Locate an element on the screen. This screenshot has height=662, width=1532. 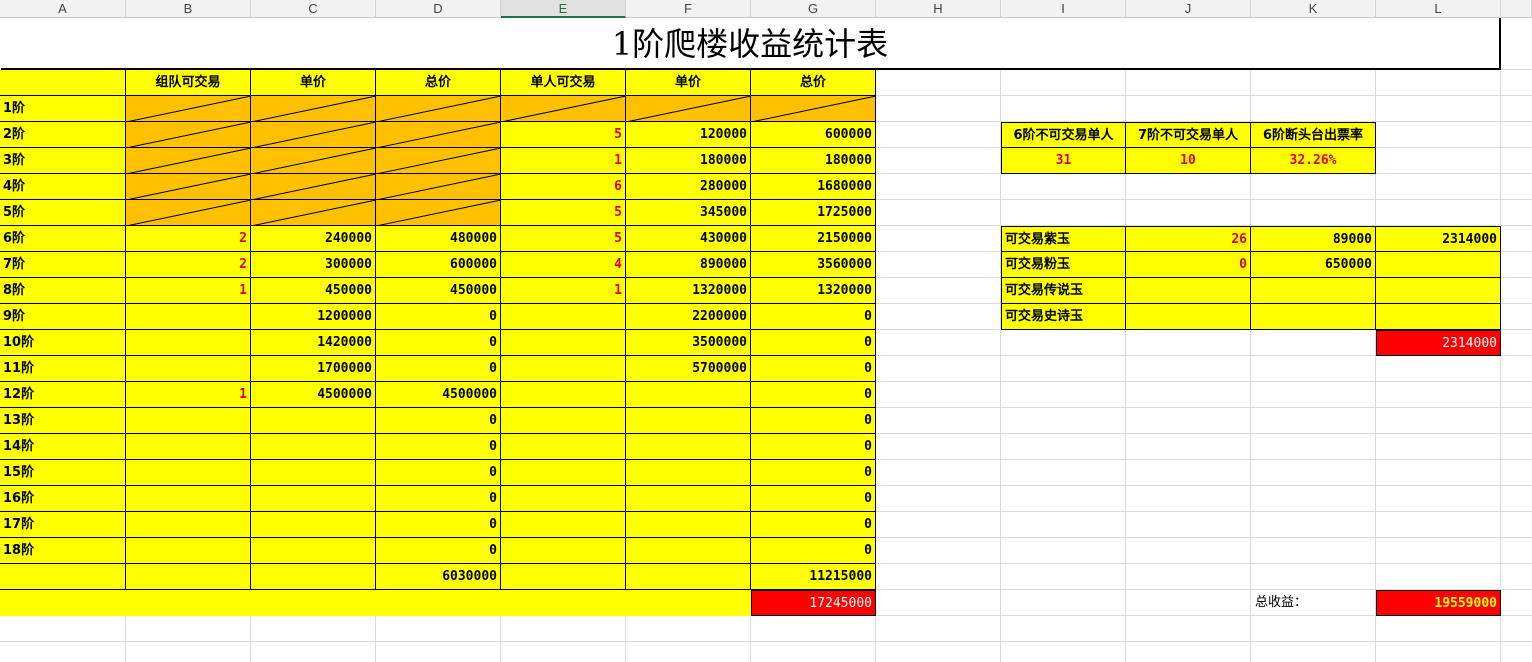
main-table-cell: 300000 is located at coordinates (313, 265).